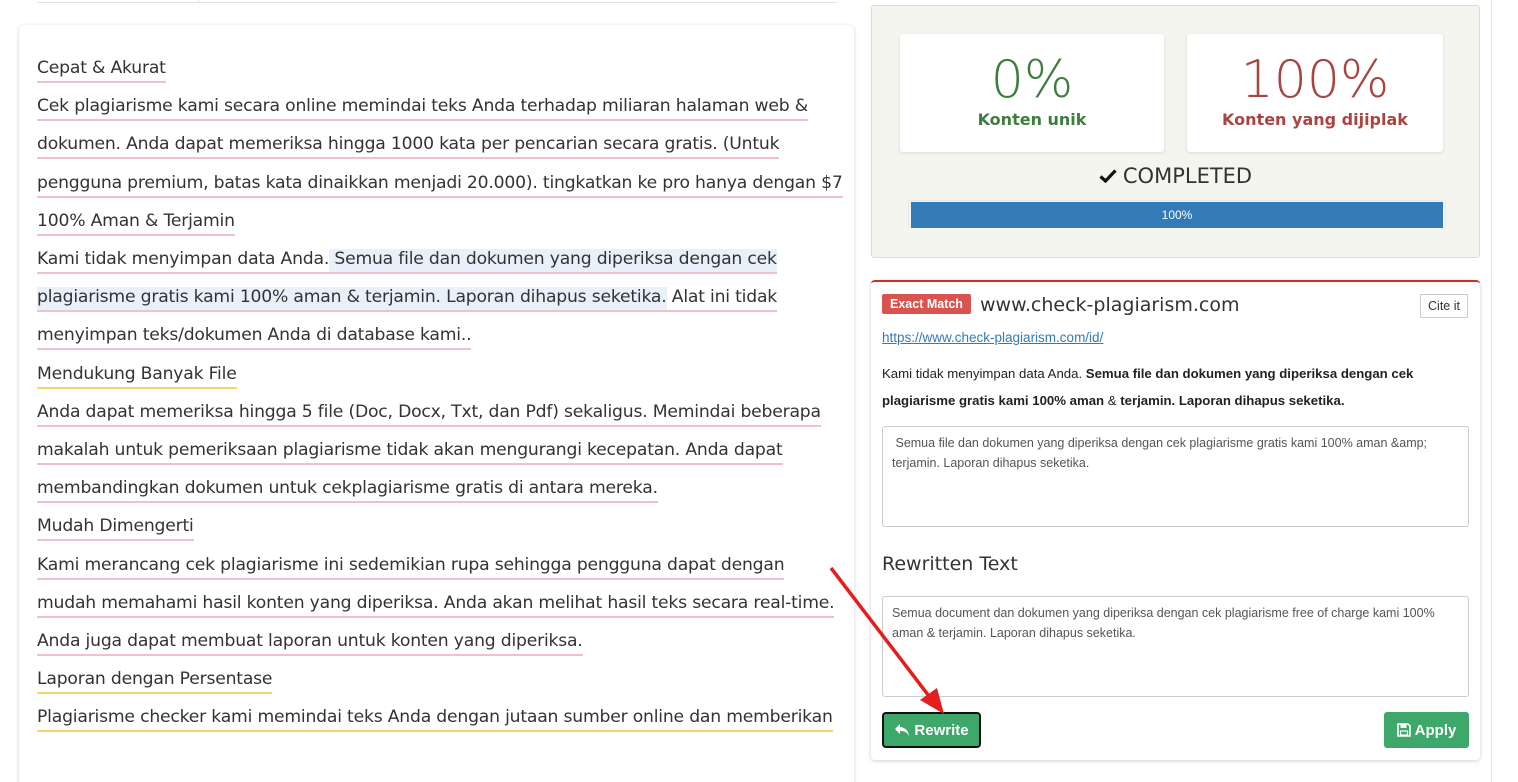  Describe the element at coordinates (941, 730) in the screenshot. I see `rewrite-button-label: Rewrite` at that location.